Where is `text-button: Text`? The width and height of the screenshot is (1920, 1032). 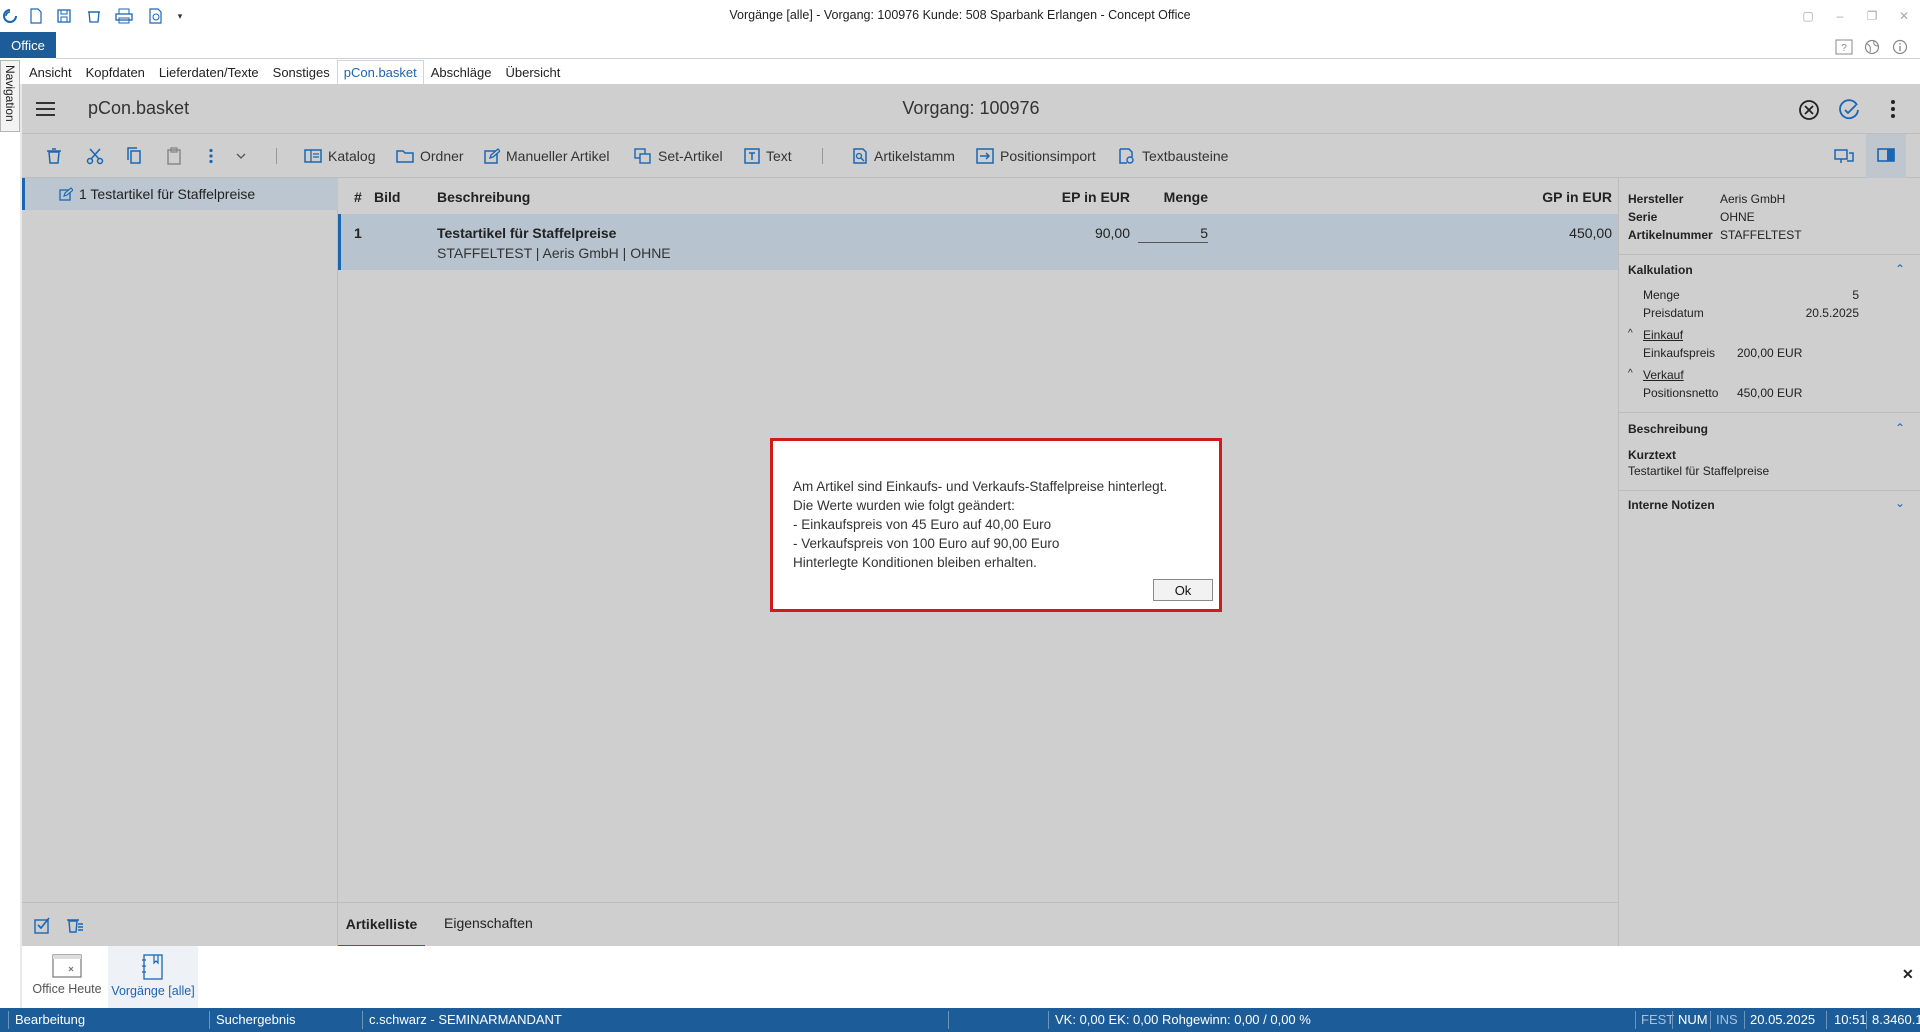
text-button: Text is located at coordinates (768, 156).